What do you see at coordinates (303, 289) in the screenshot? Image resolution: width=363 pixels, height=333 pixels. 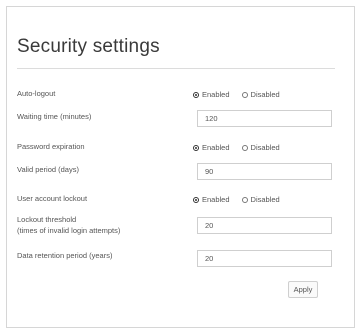 I see `apply-button: Apply` at bounding box center [303, 289].